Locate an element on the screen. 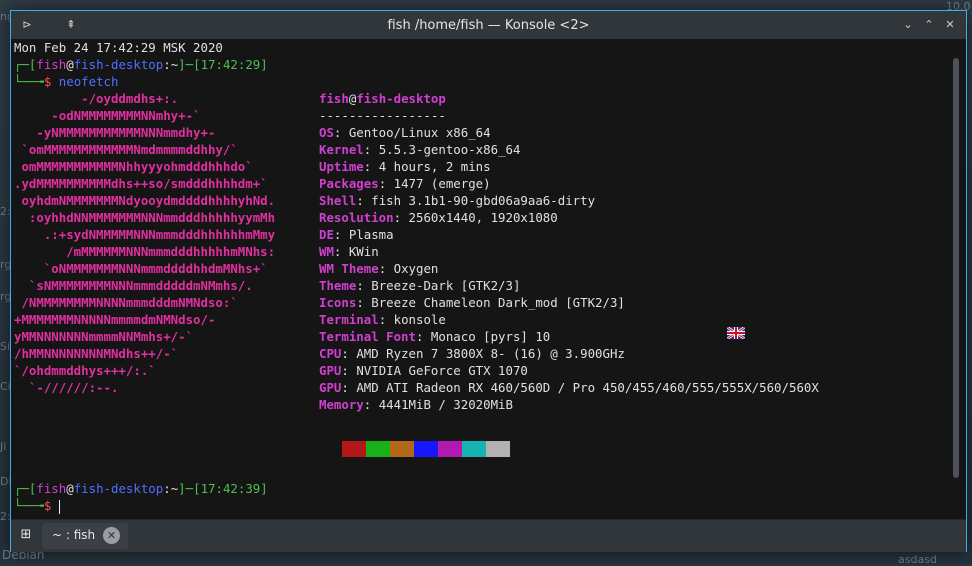 The image size is (972, 566). tab-label: ~ : fish is located at coordinates (74, 535).